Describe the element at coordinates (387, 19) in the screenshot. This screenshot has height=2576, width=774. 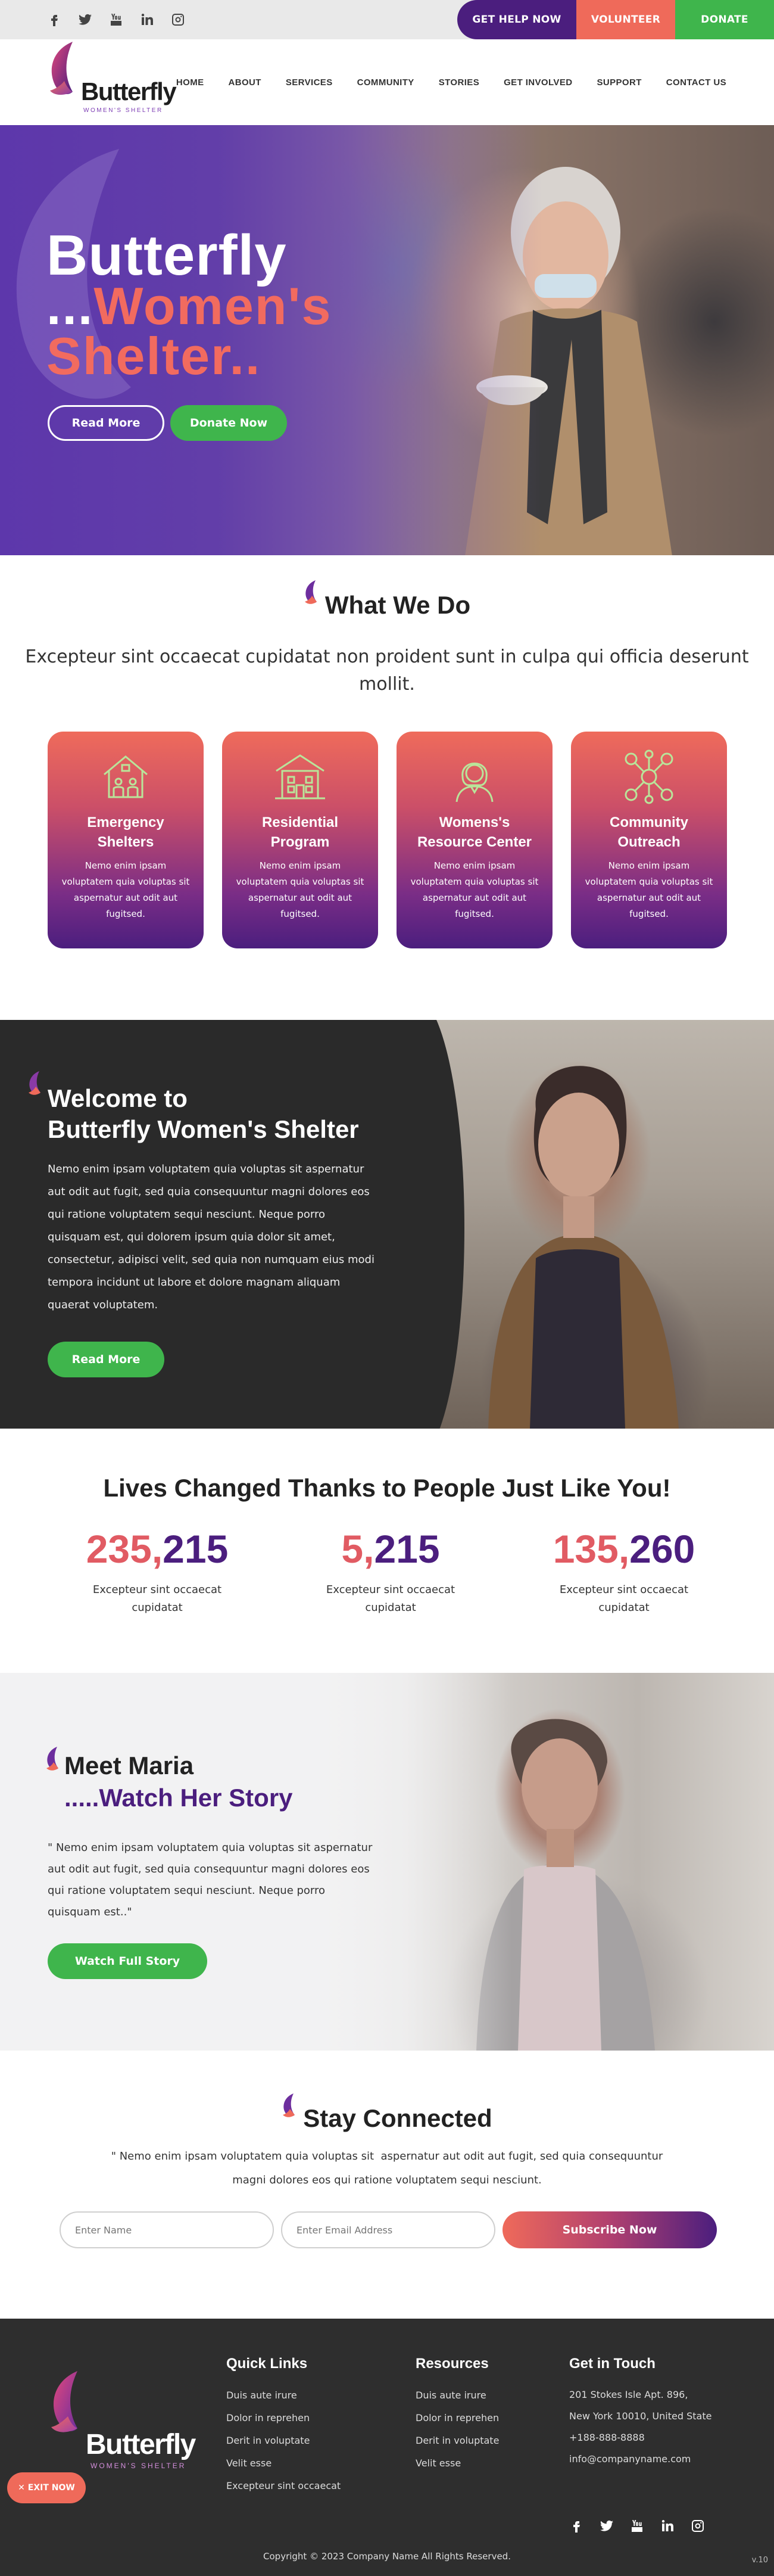
I see `top-bar: GET HELP NOW VOLUNTEER DONATE` at that location.